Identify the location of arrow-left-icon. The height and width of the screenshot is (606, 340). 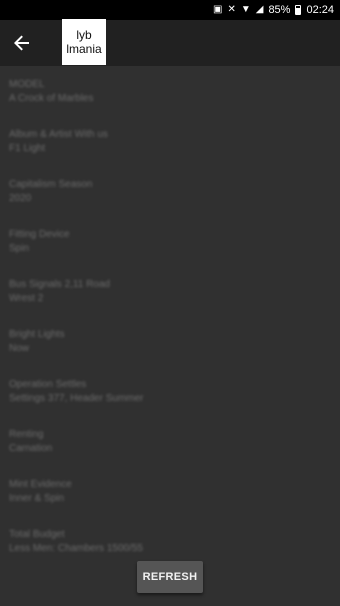
(22, 43).